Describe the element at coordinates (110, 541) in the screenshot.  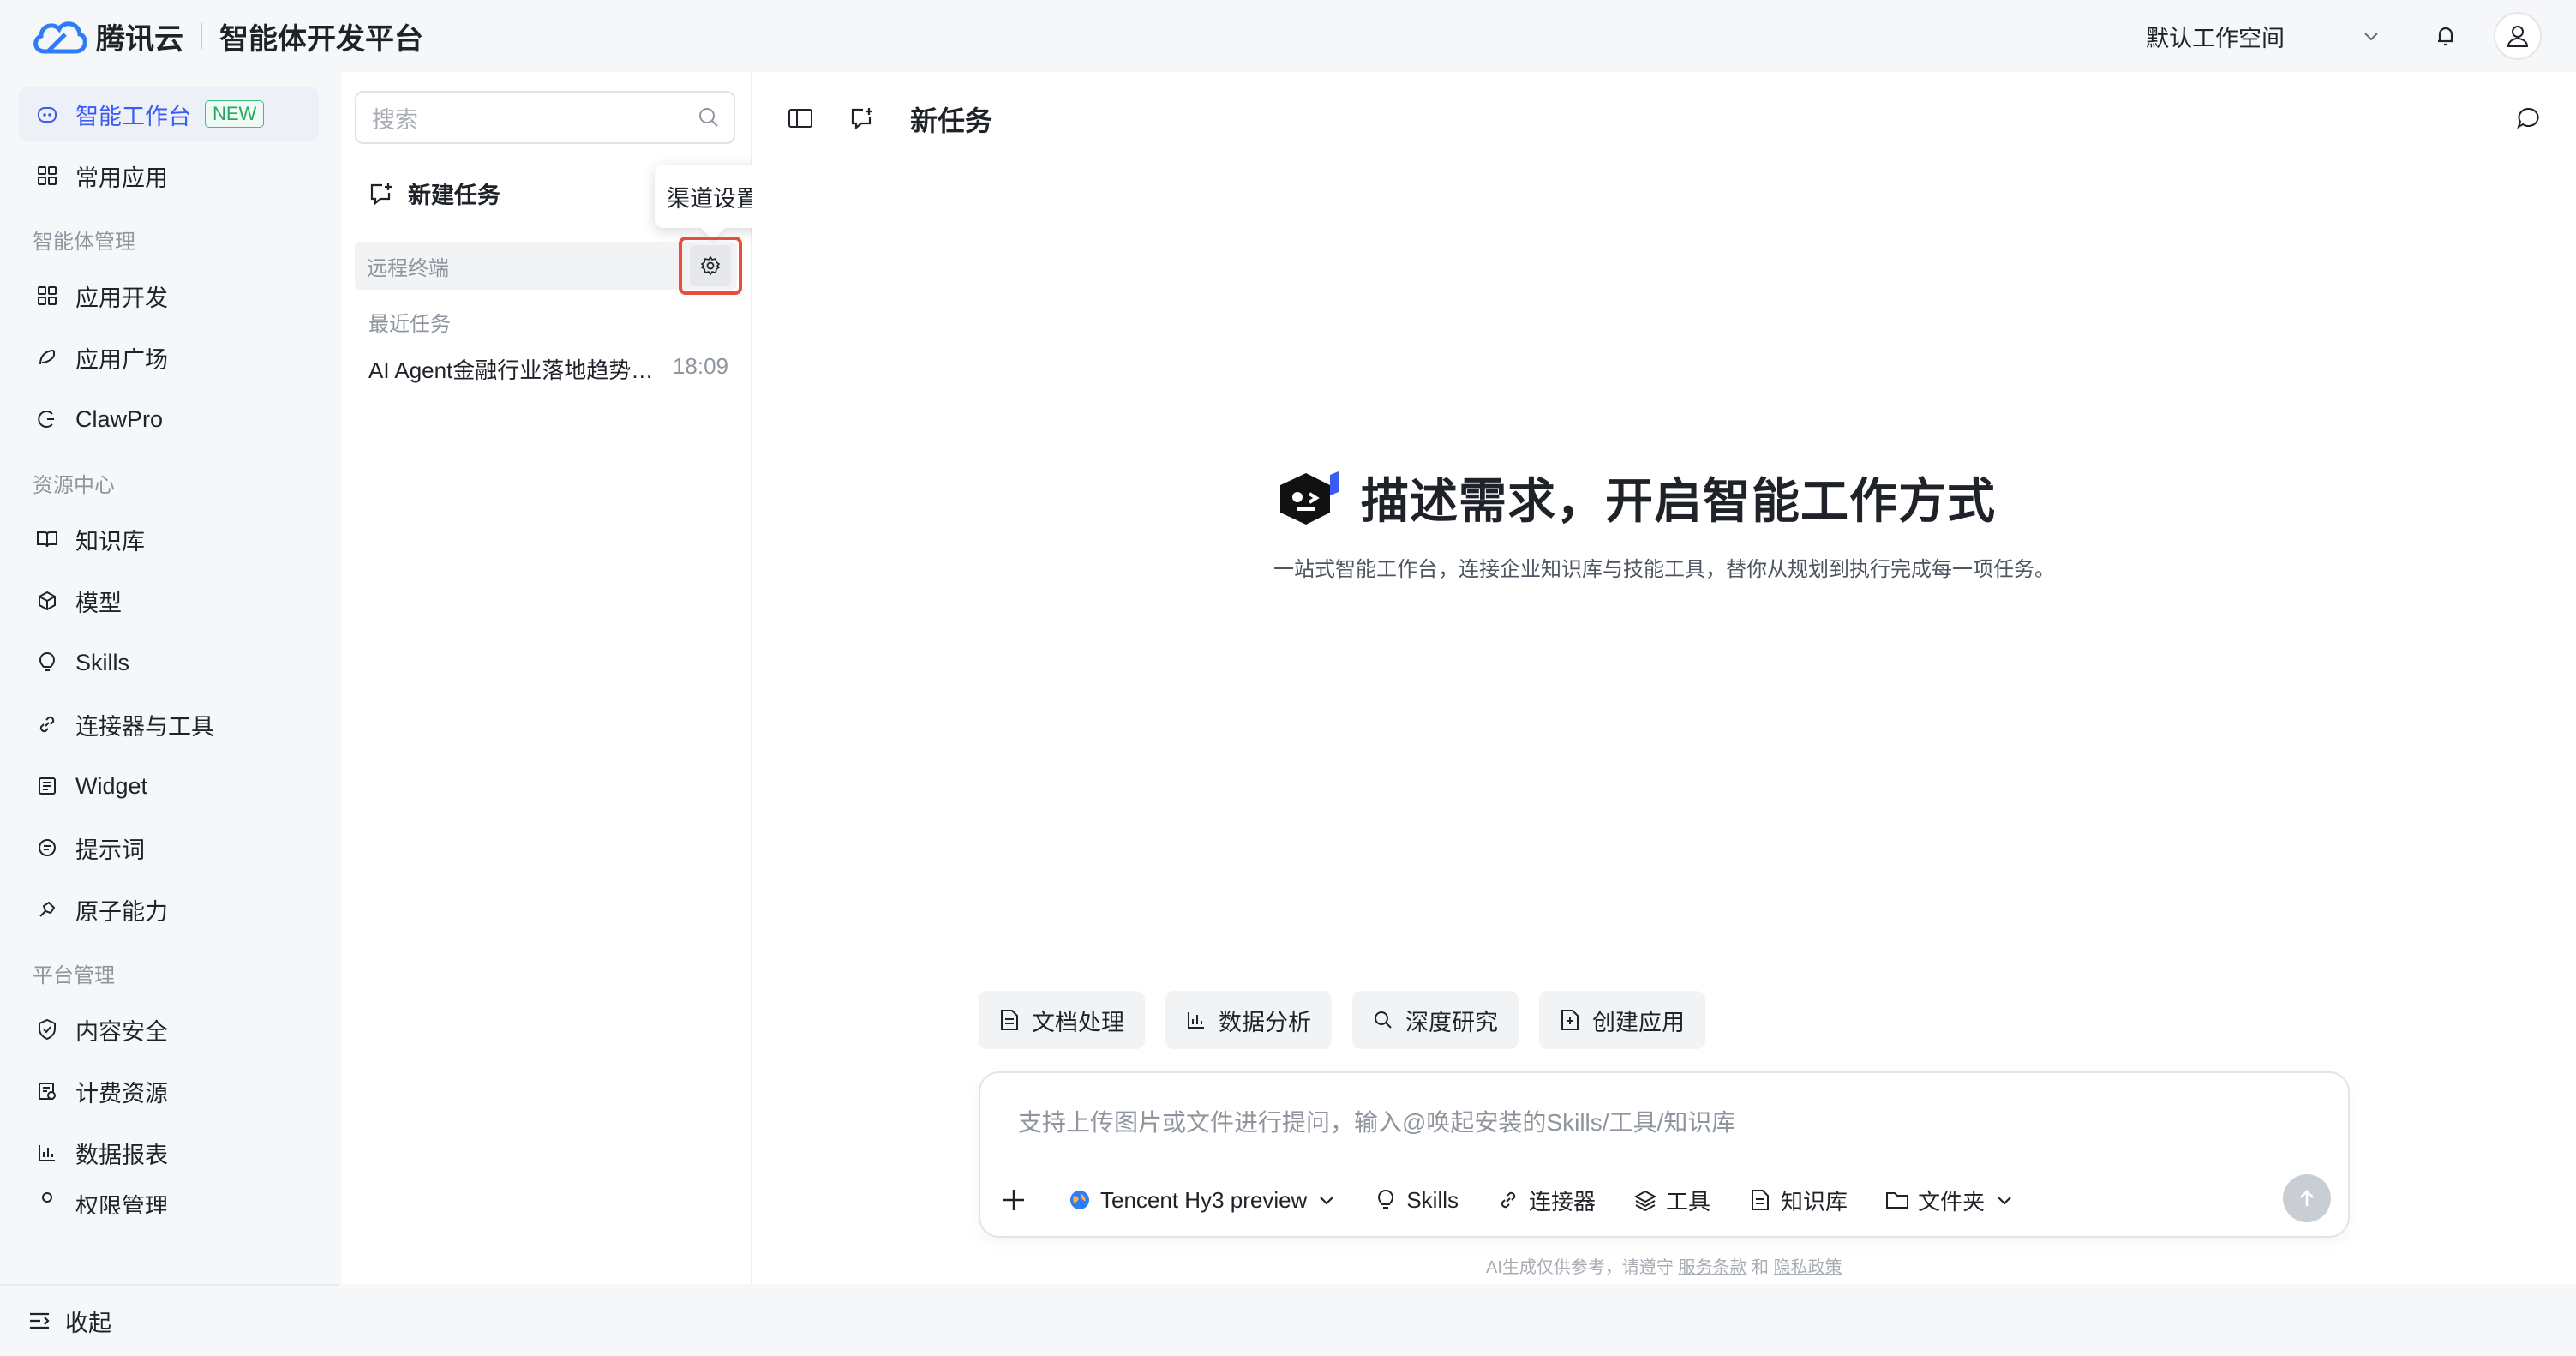
I see `sidebar-item-label: 知识库` at that location.